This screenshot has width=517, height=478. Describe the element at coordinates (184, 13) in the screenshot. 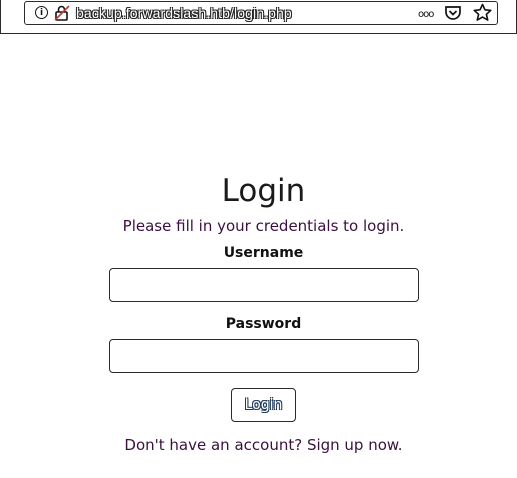

I see `url-text: backup.forwardslash.htb/login.php` at that location.